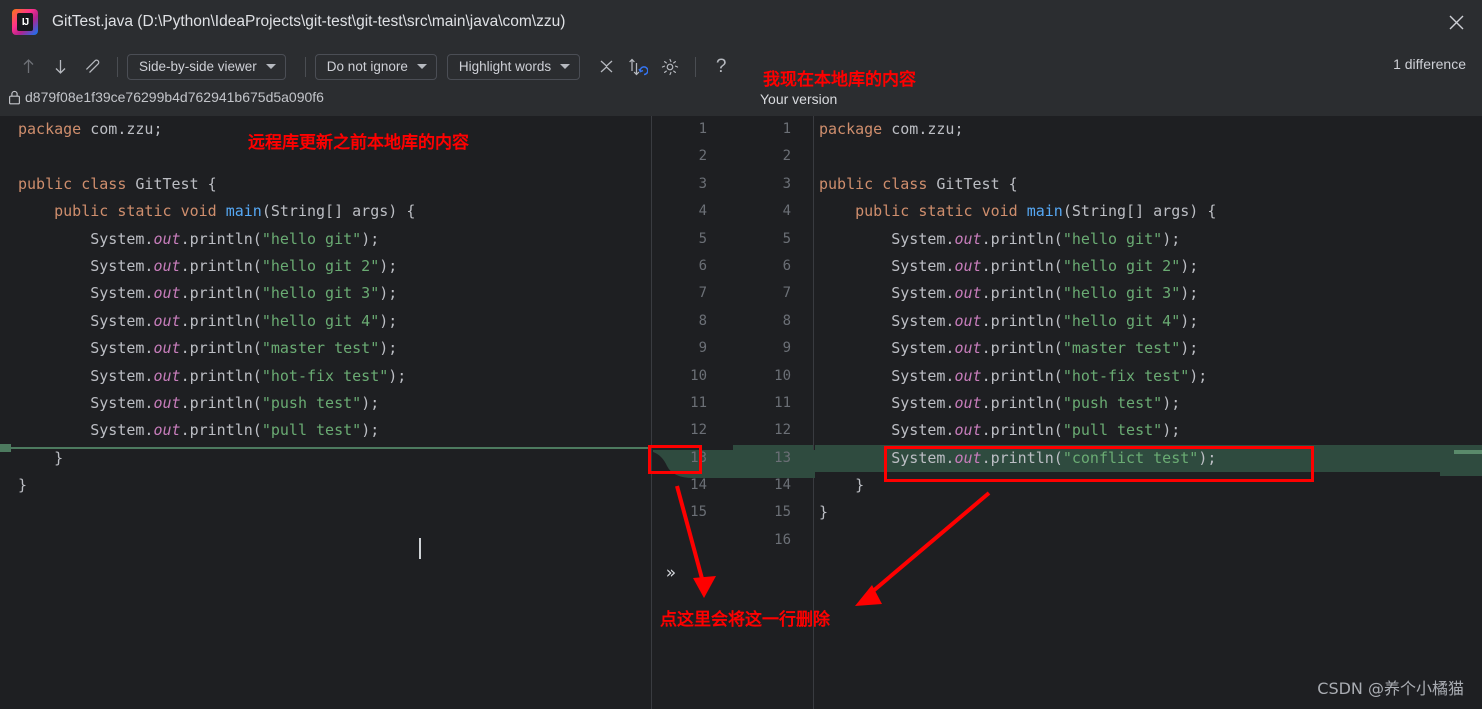 Image resolution: width=1482 pixels, height=709 pixels. I want to click on left-revision-info: d879f08e1f39ce76299b4d762941b675d5a090f6, so click(166, 97).